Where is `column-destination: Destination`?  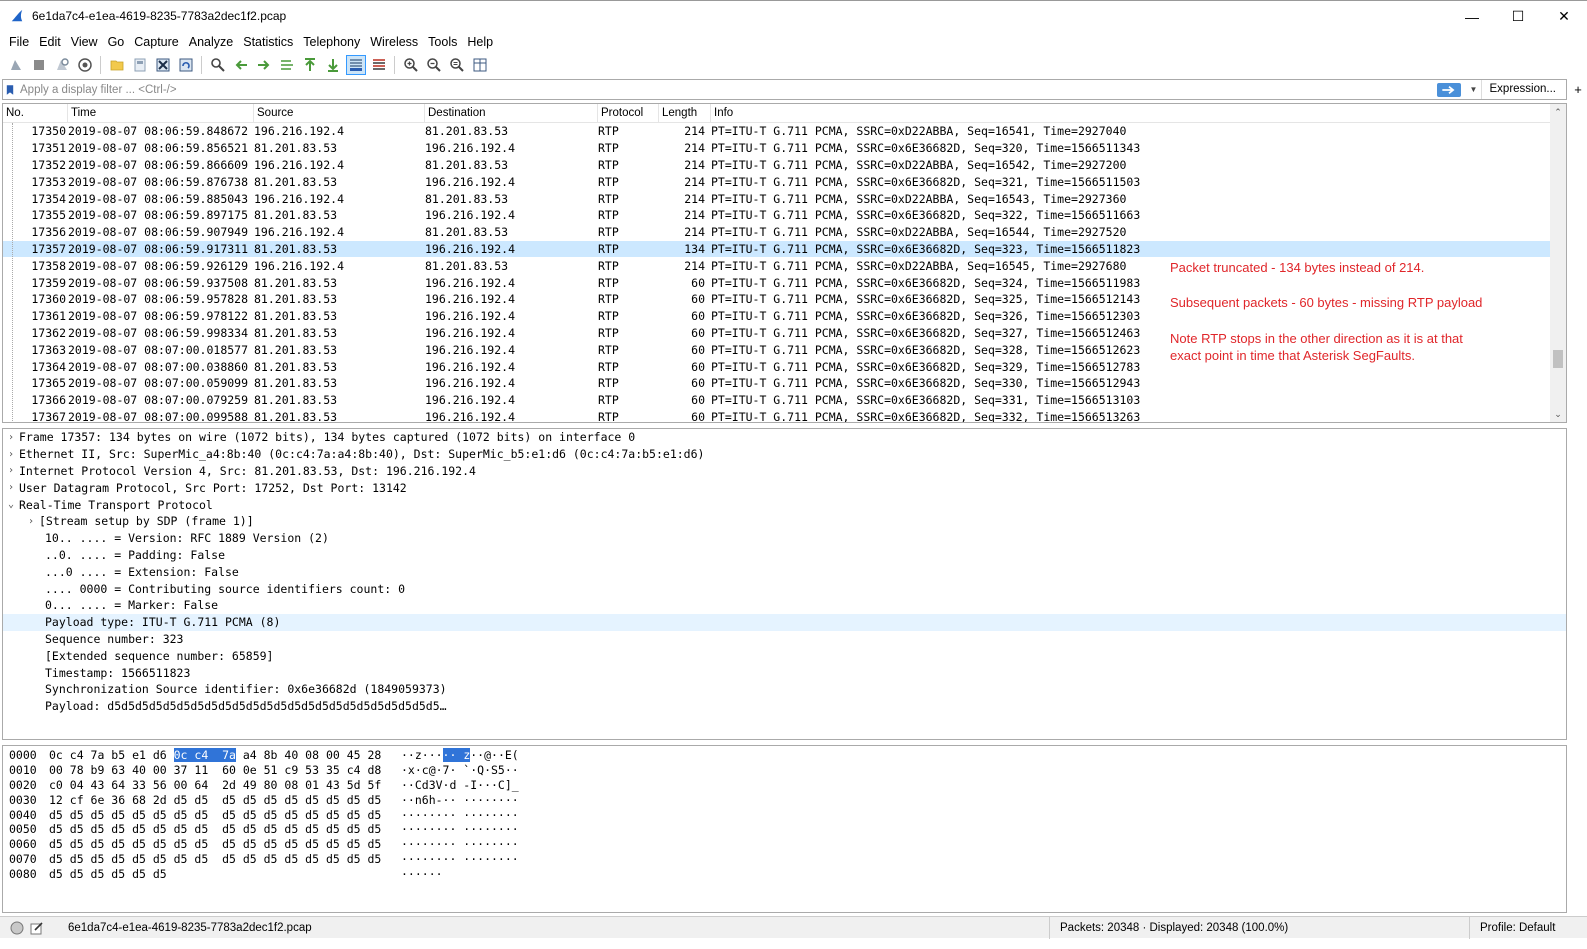 column-destination: Destination is located at coordinates (511, 113).